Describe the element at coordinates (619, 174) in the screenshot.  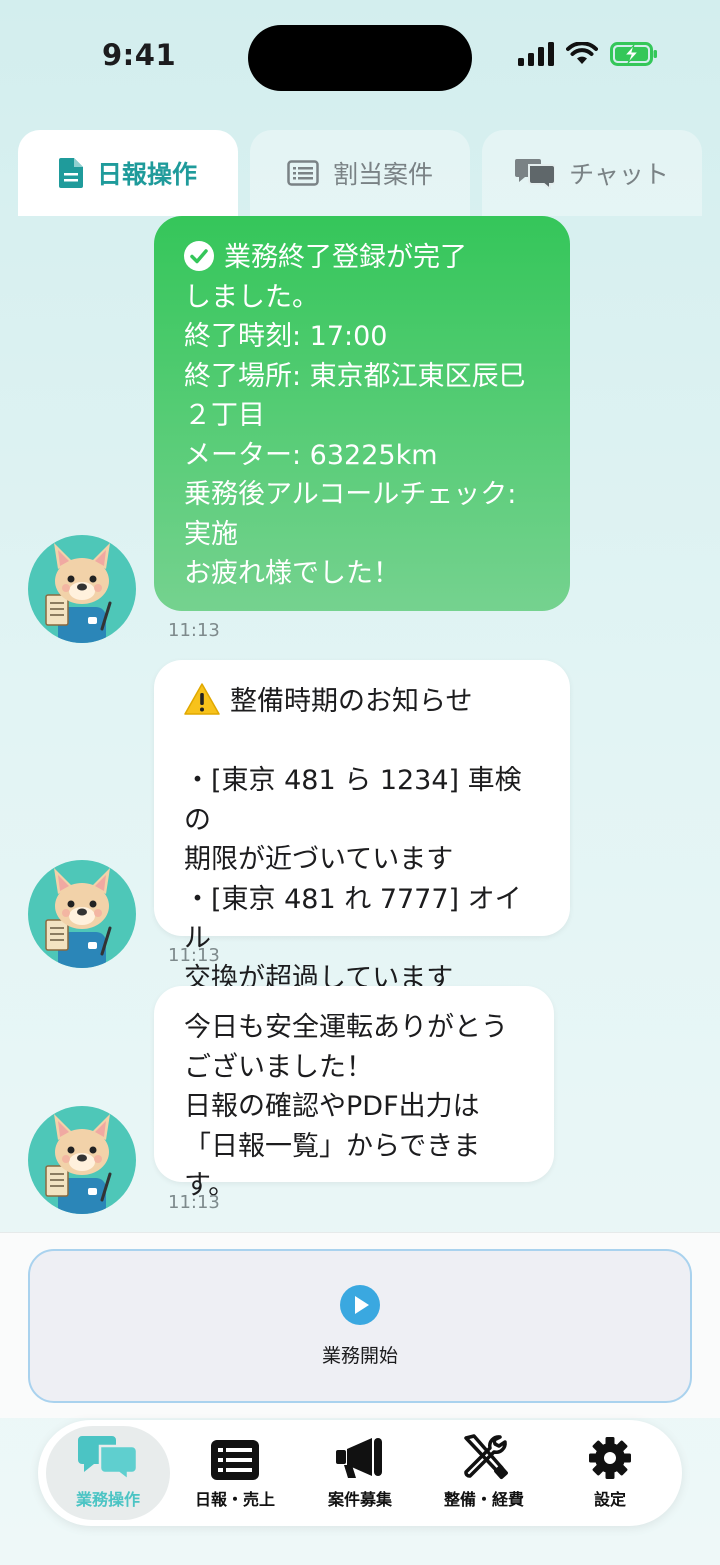
I see `tab-label: チャット` at that location.